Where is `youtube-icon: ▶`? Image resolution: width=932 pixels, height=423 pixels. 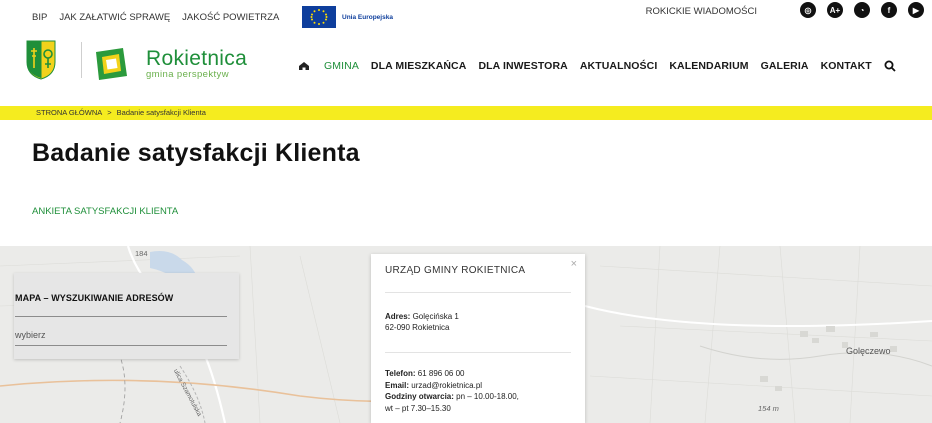
youtube-icon: ▶ is located at coordinates (916, 10).